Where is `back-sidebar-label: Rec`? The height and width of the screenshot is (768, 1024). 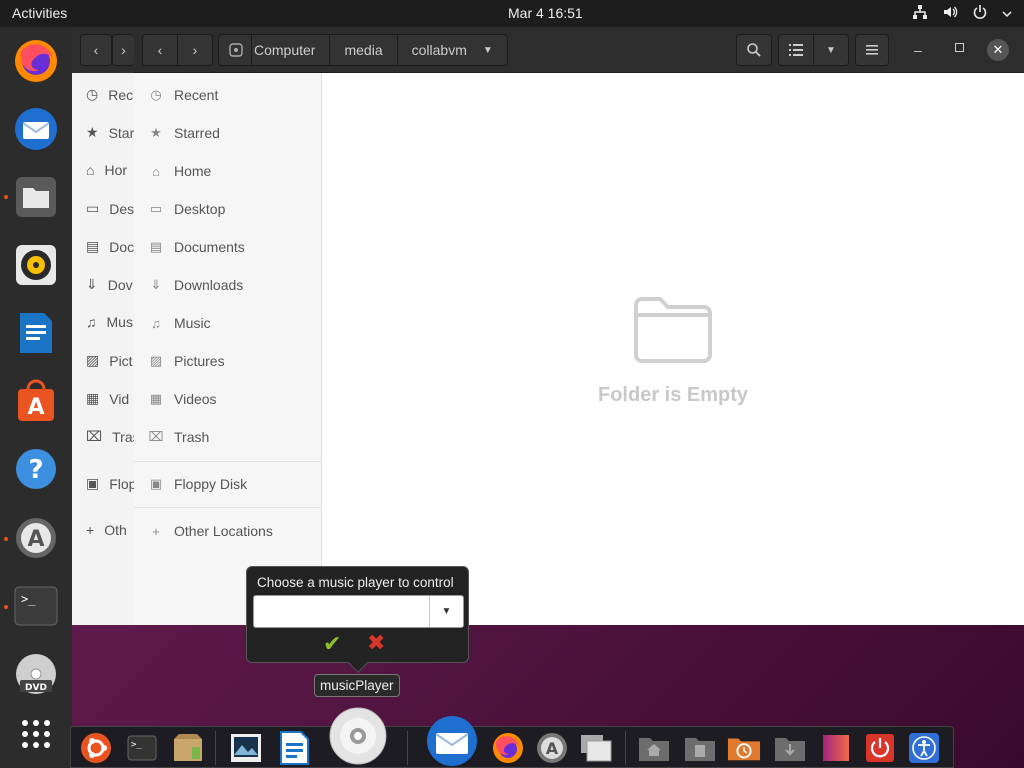
back-sidebar-label: Rec is located at coordinates (121, 94).